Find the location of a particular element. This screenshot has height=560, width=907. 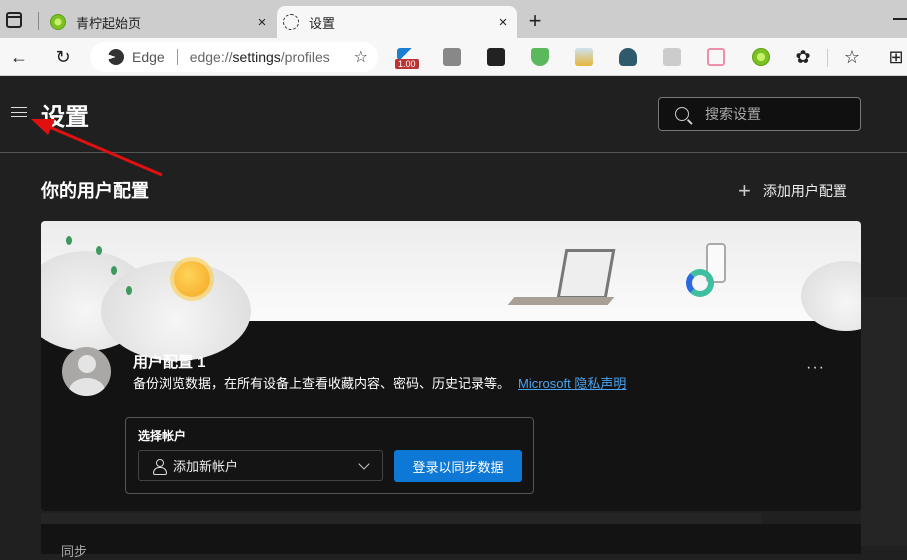

account-select-value: 添加新帐户 is located at coordinates (206, 466).